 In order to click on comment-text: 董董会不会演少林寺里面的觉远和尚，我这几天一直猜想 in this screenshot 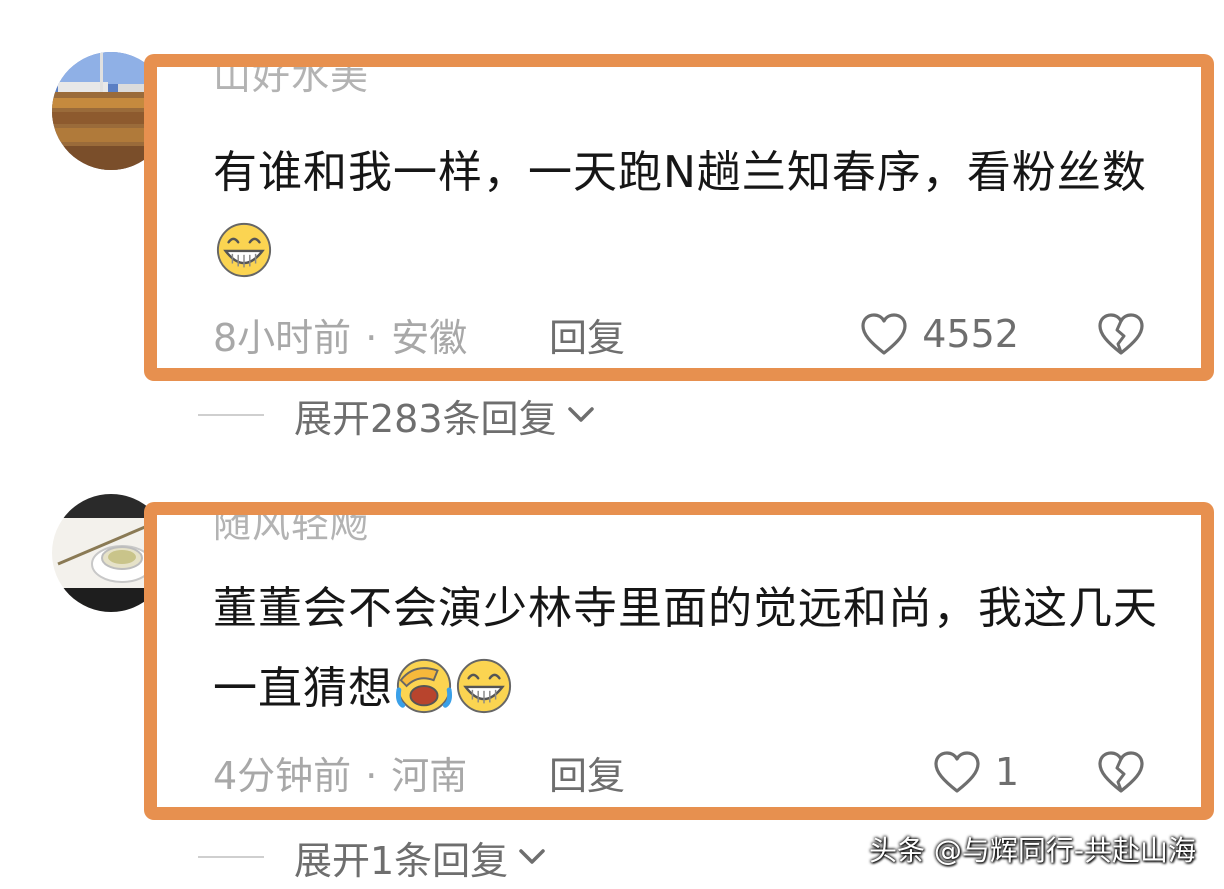, I will do `click(703, 649)`.